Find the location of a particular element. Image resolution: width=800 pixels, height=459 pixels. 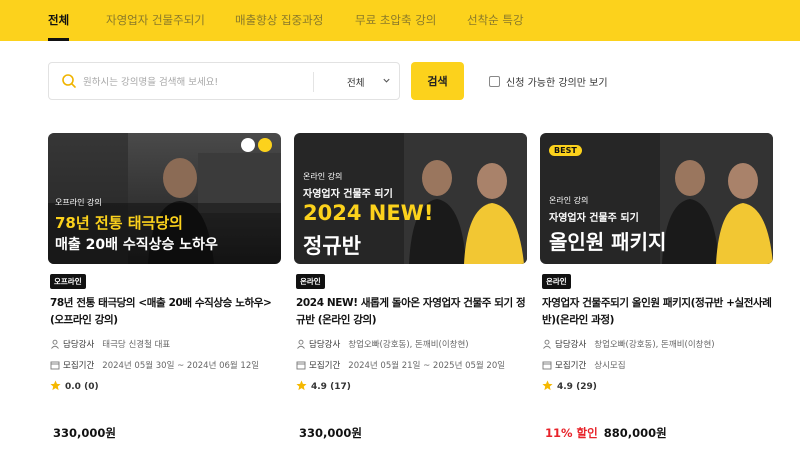

tab-sales-boost: 매출향상 집중과정 is located at coordinates (279, 20).